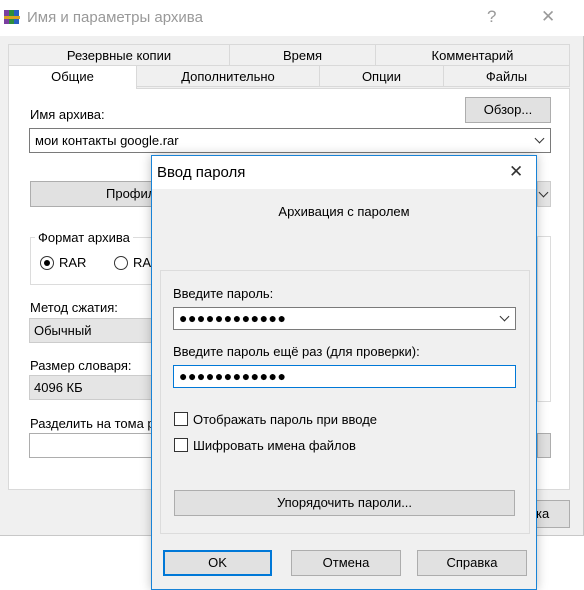 The height and width of the screenshot is (590, 584). Describe the element at coordinates (285, 419) in the screenshot. I see `show-password-label: Отображать пароль при вводе` at that location.